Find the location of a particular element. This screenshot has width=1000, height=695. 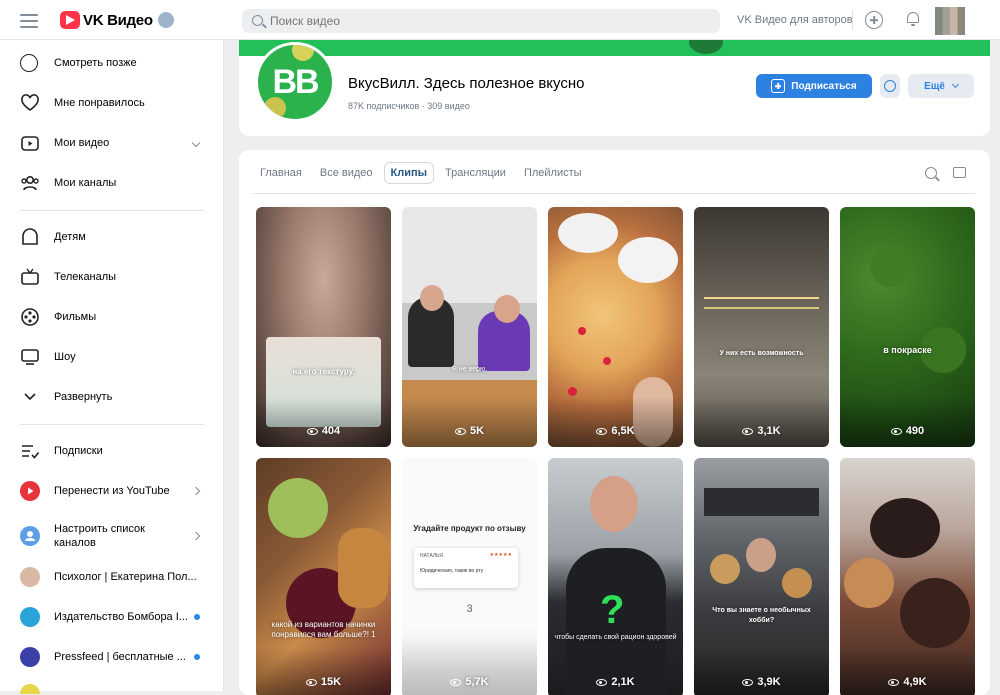

clip-card: в покраске 490 is located at coordinates (907, 327).